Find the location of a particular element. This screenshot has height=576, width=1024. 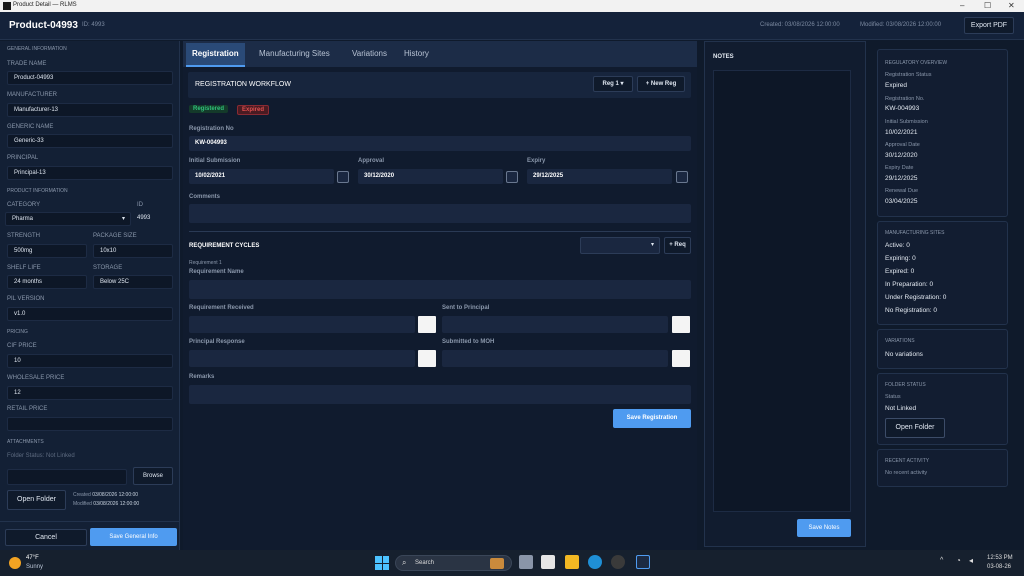

open-folder-card-button: Open Folder is located at coordinates (915, 428).